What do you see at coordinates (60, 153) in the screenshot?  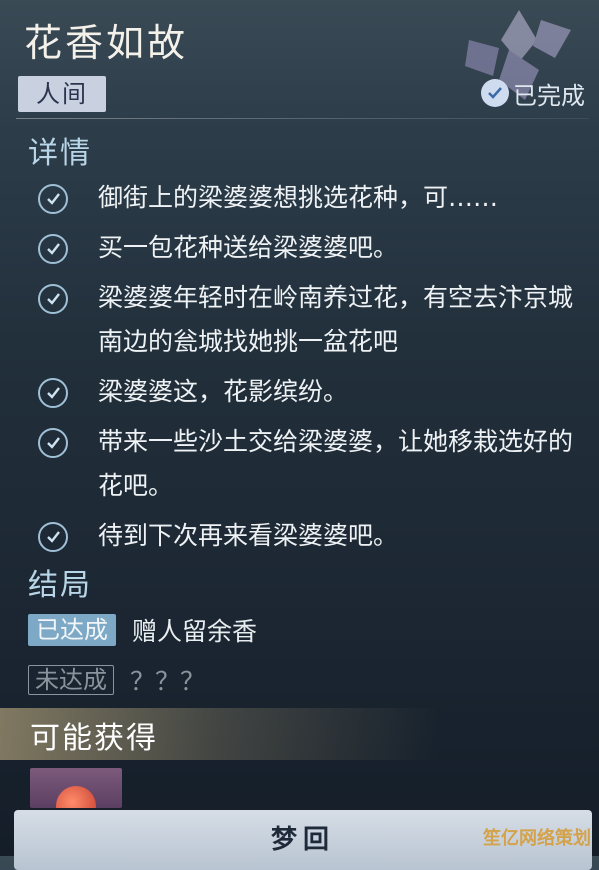 I see `details-heading: 详情` at bounding box center [60, 153].